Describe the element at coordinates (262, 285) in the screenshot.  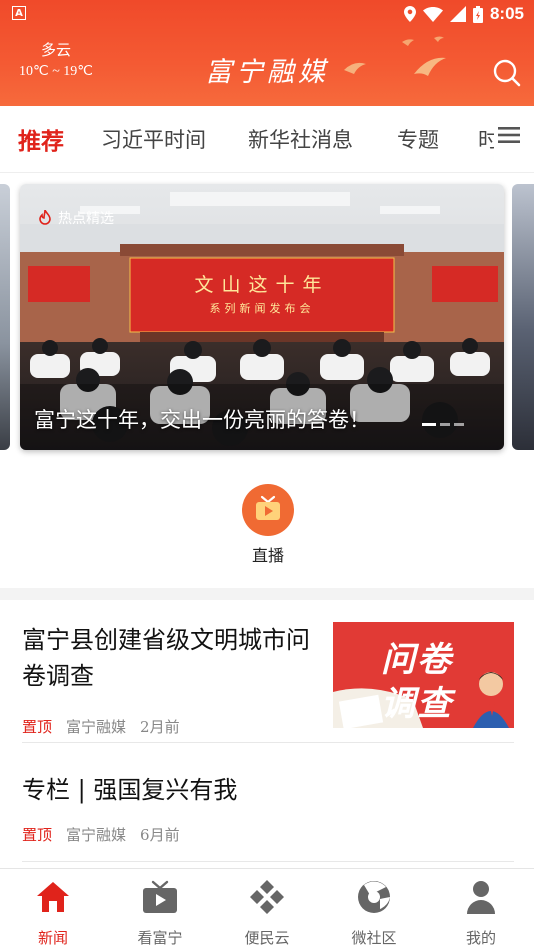
I see `banner-title: 文山这十年` at that location.